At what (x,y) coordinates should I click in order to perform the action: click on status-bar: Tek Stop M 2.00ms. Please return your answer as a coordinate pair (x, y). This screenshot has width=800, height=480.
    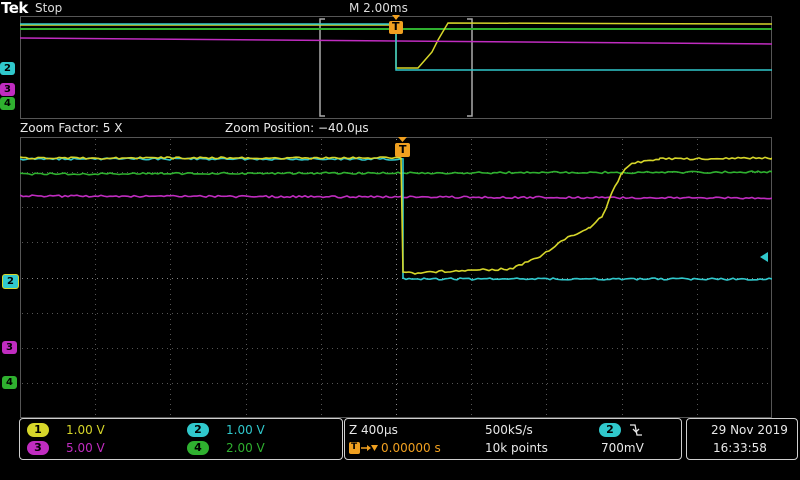
    Looking at the image, I should click on (400, 8).